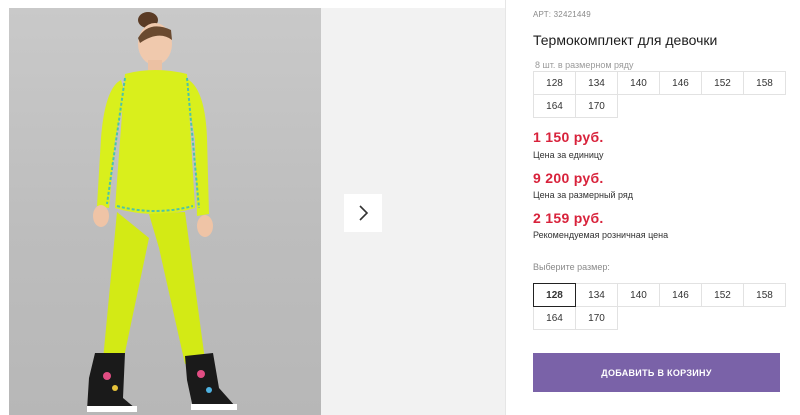  I want to click on product-title: Термокомплект для девочки, so click(625, 40).